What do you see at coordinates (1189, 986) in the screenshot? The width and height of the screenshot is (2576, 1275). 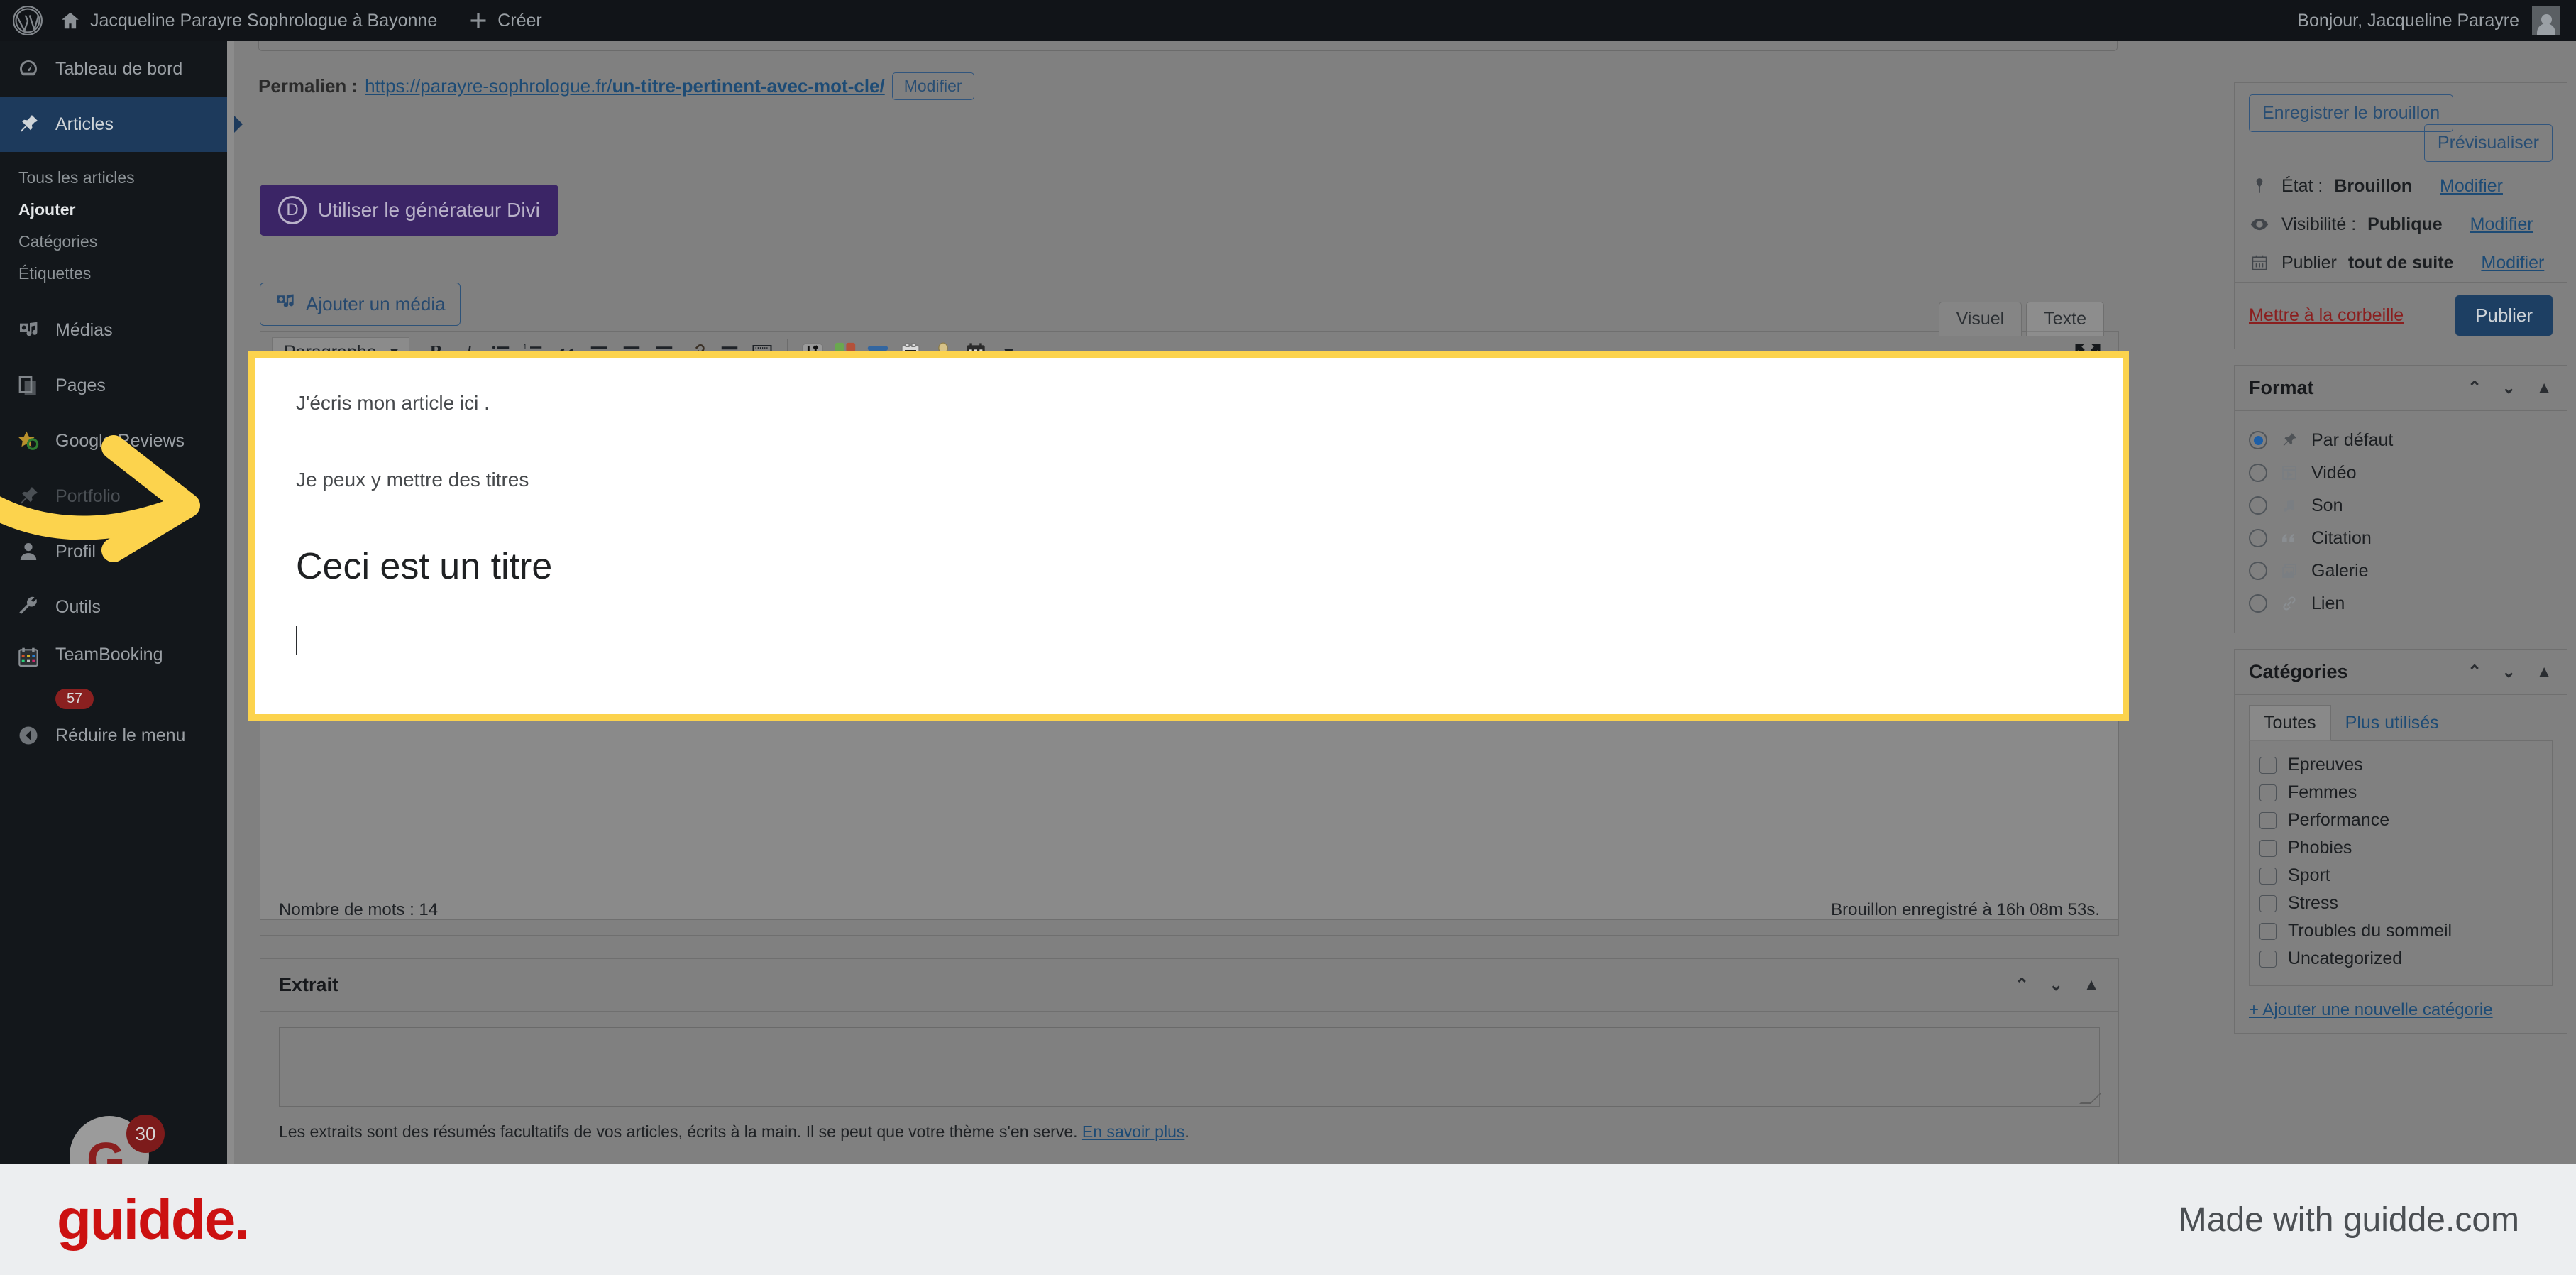 I see `excerpt-metabox-header: Extrait ⌃ ⌄ ▲` at bounding box center [1189, 986].